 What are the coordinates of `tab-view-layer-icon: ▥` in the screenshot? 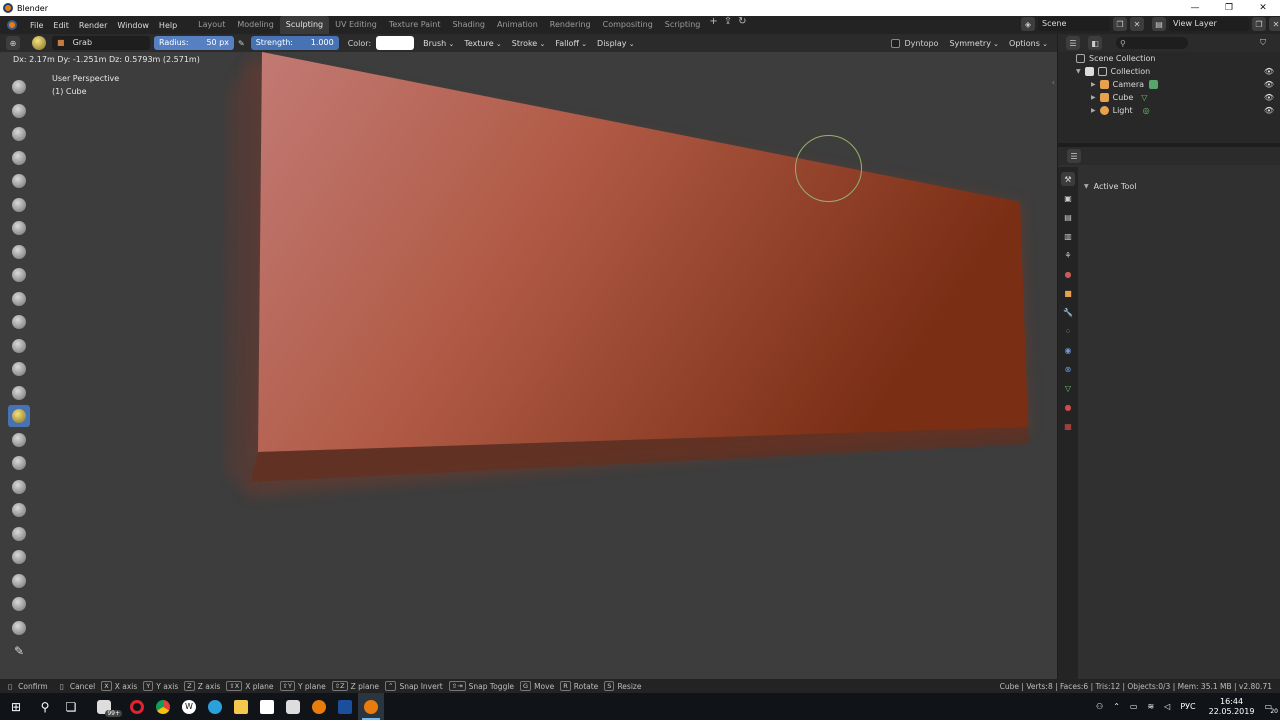 It's located at (1068, 236).